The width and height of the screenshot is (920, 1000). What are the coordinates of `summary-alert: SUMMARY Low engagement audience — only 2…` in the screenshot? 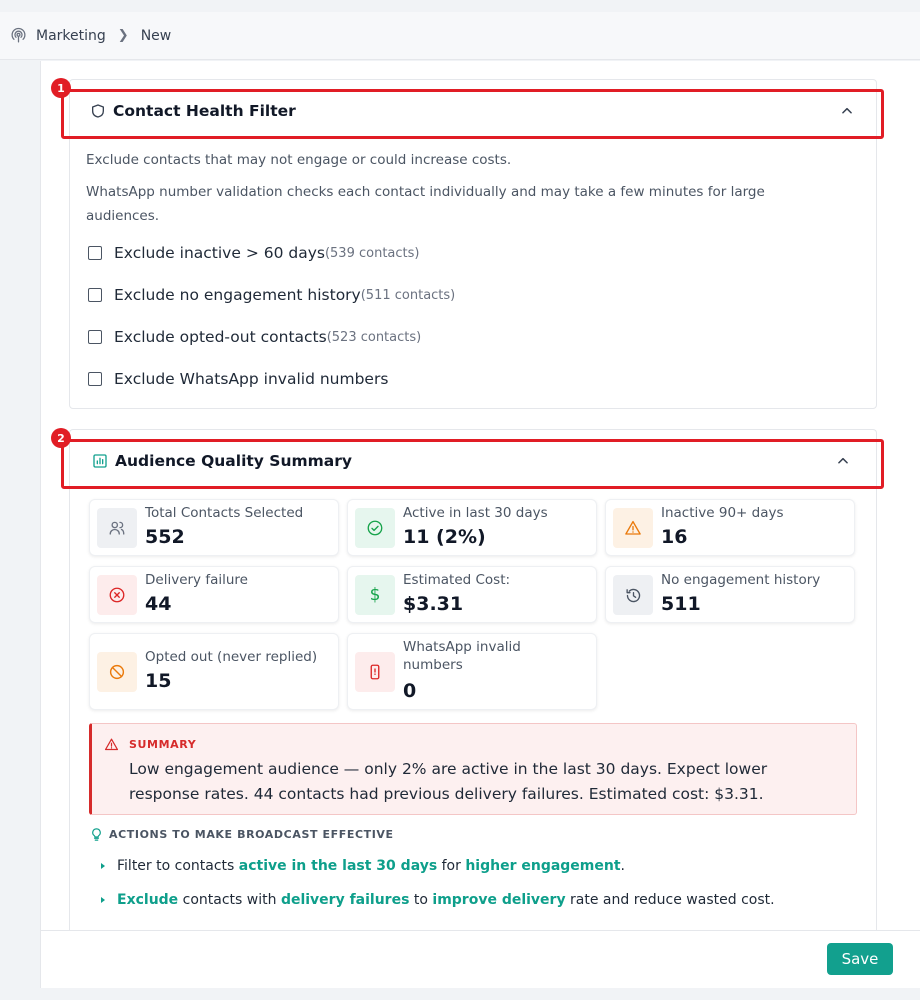 It's located at (473, 769).